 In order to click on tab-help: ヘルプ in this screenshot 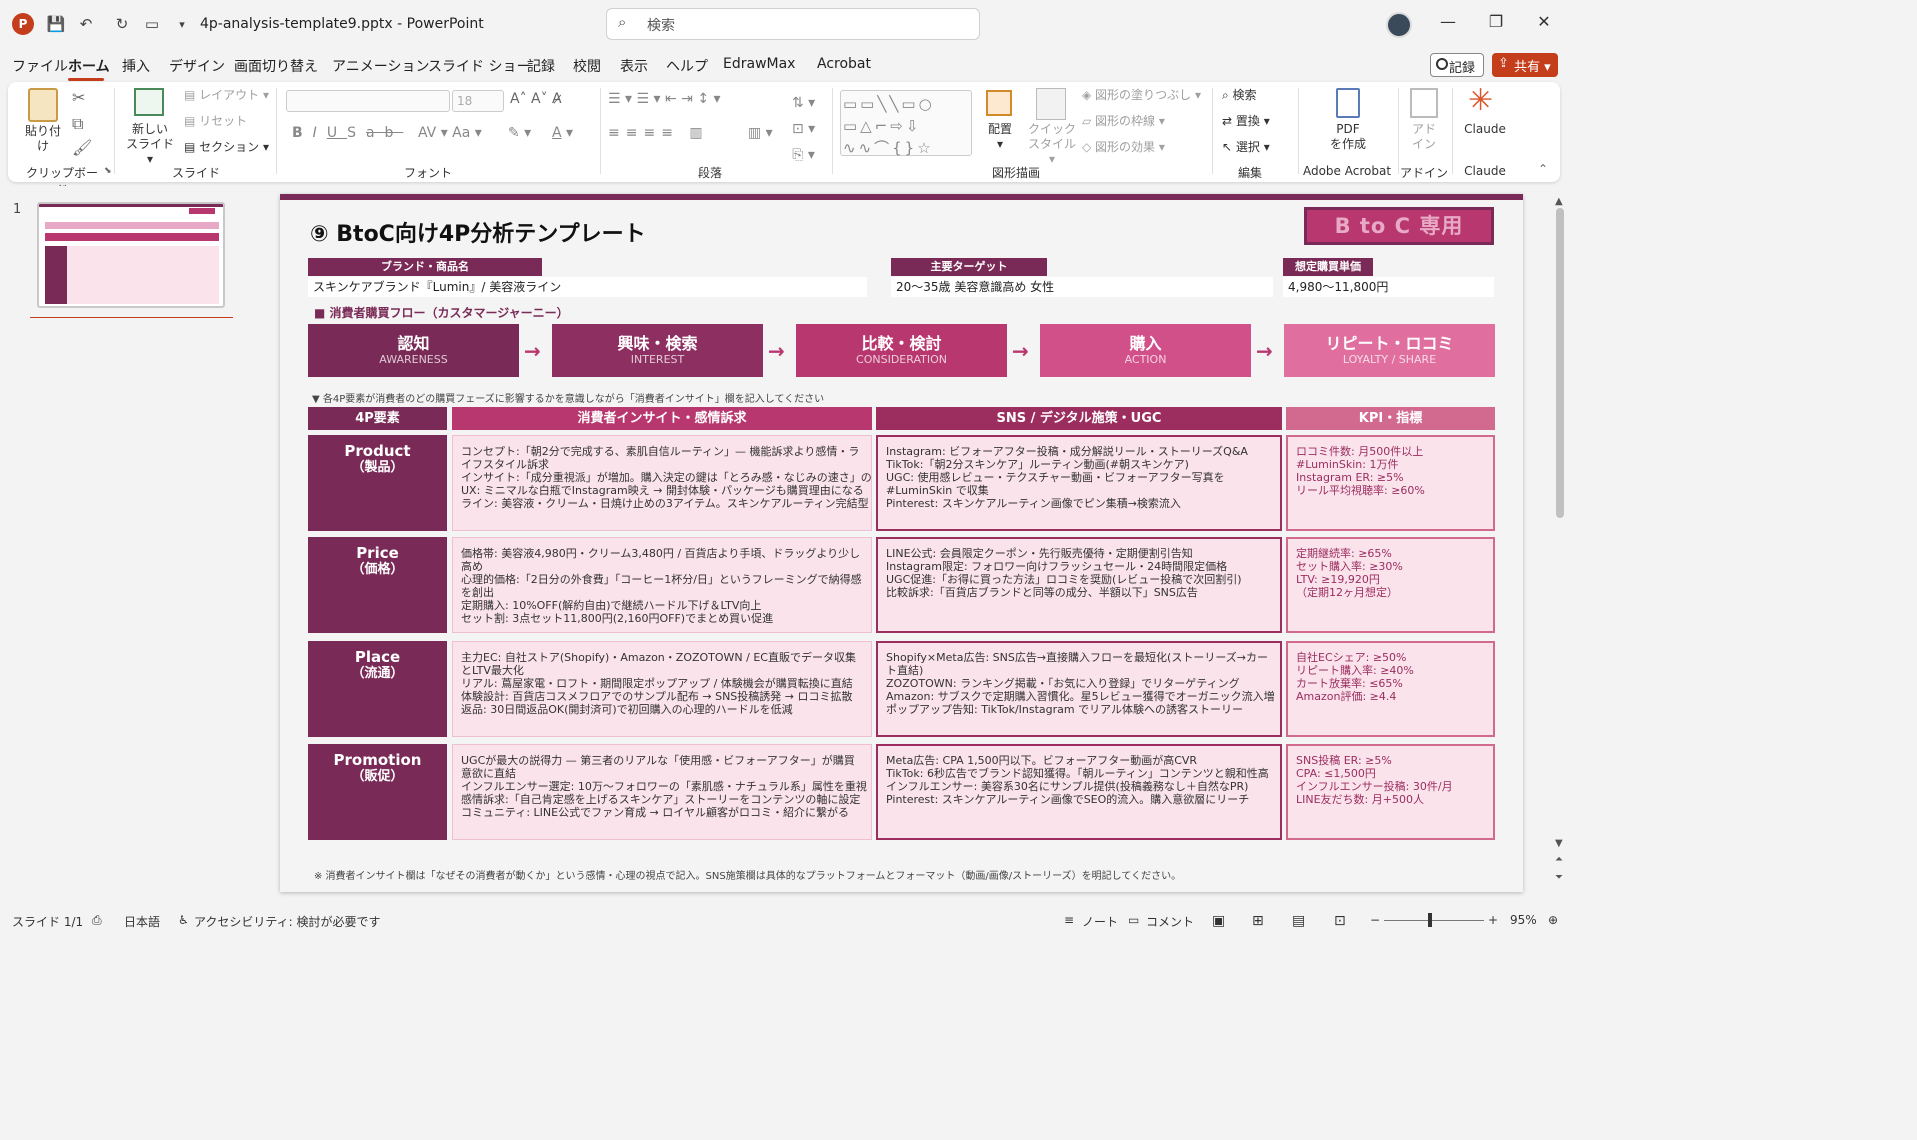, I will do `click(687, 66)`.